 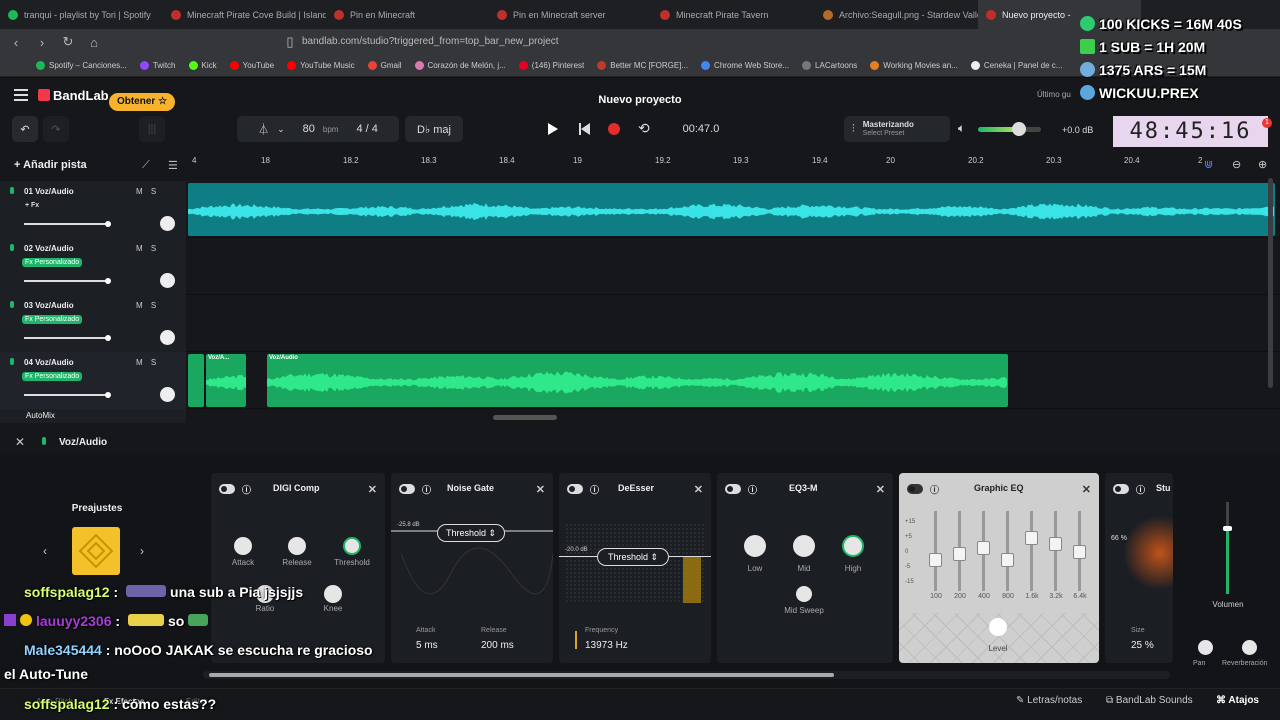 What do you see at coordinates (1237, 700) in the screenshot?
I see `shortcuts-button: ⌘ Atajos` at bounding box center [1237, 700].